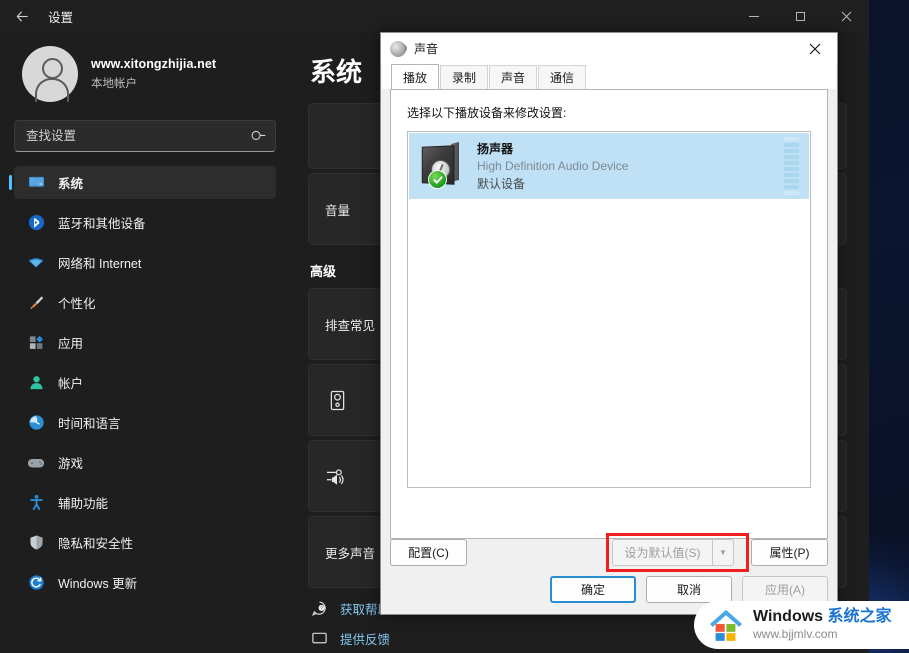  What do you see at coordinates (36, 543) in the screenshot?
I see `shield-icon` at bounding box center [36, 543].